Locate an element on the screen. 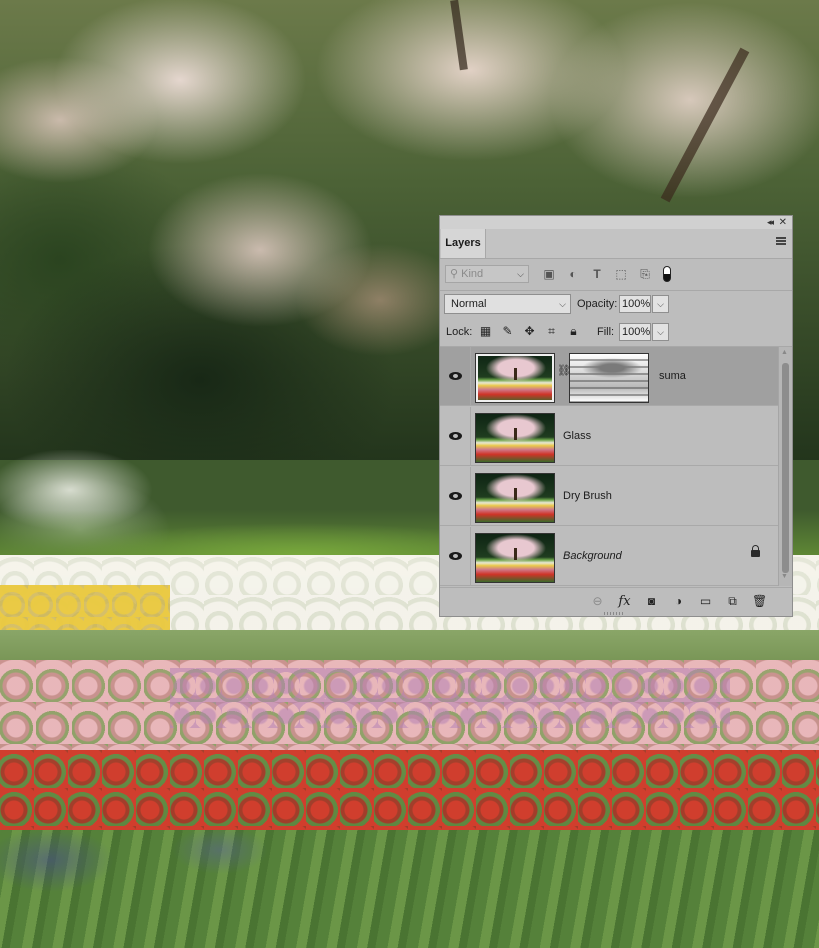 This screenshot has height=948, width=819. layer-row-glass: Glass is located at coordinates (609, 436).